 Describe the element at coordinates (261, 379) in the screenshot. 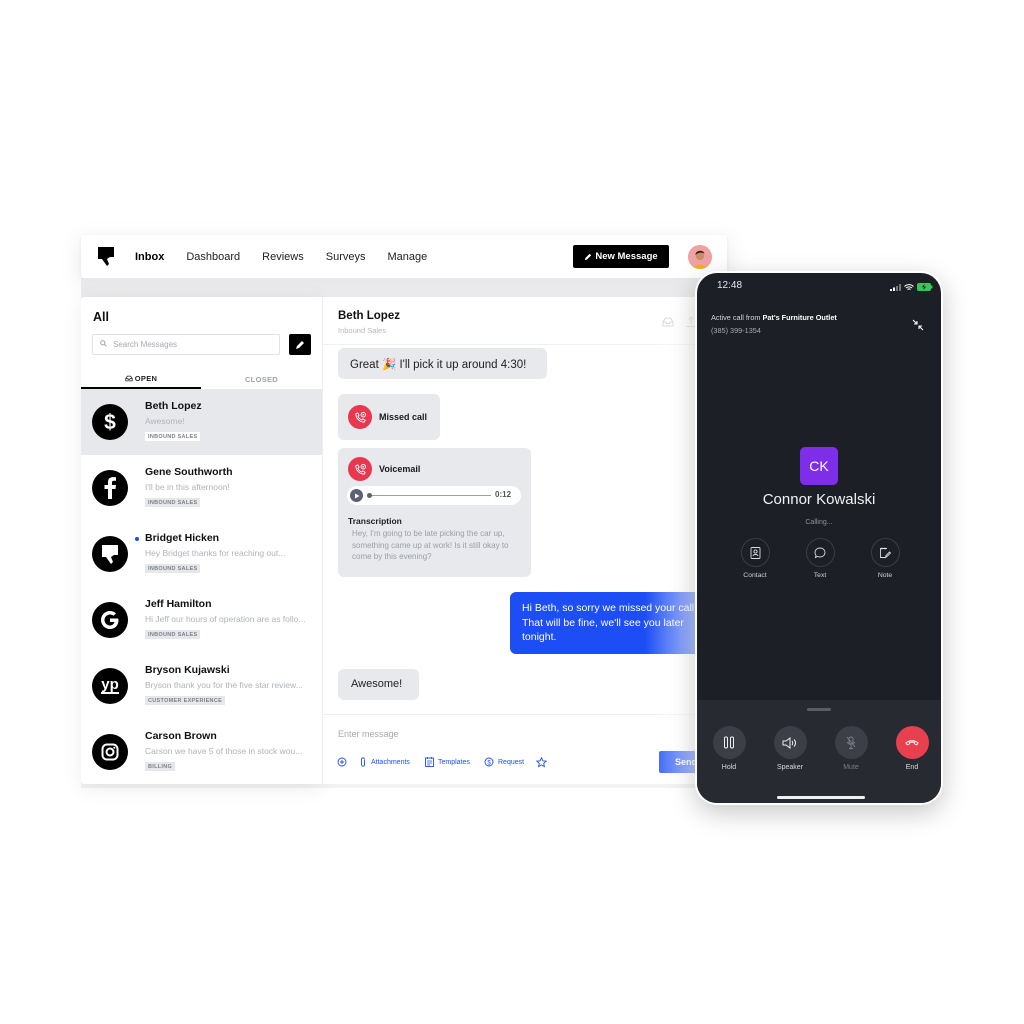

I see `tab-closed: CLOSED` at that location.